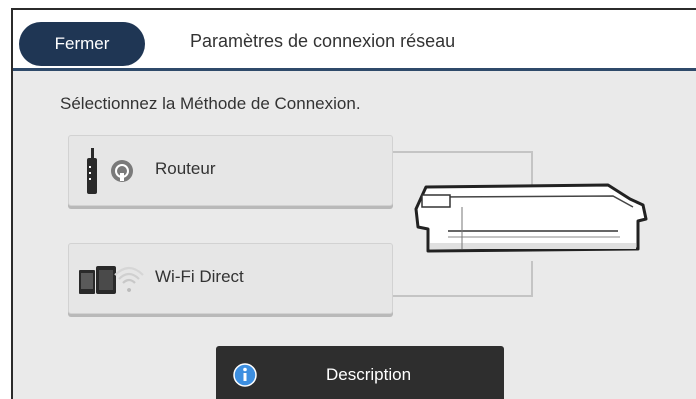  I want to click on printer-icon, so click(533, 224).